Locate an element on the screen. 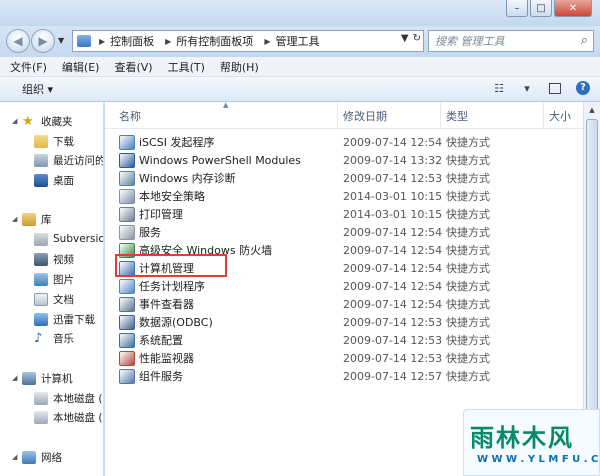  breadcrumb-control-panel: 控制面板 is located at coordinates (132, 41).